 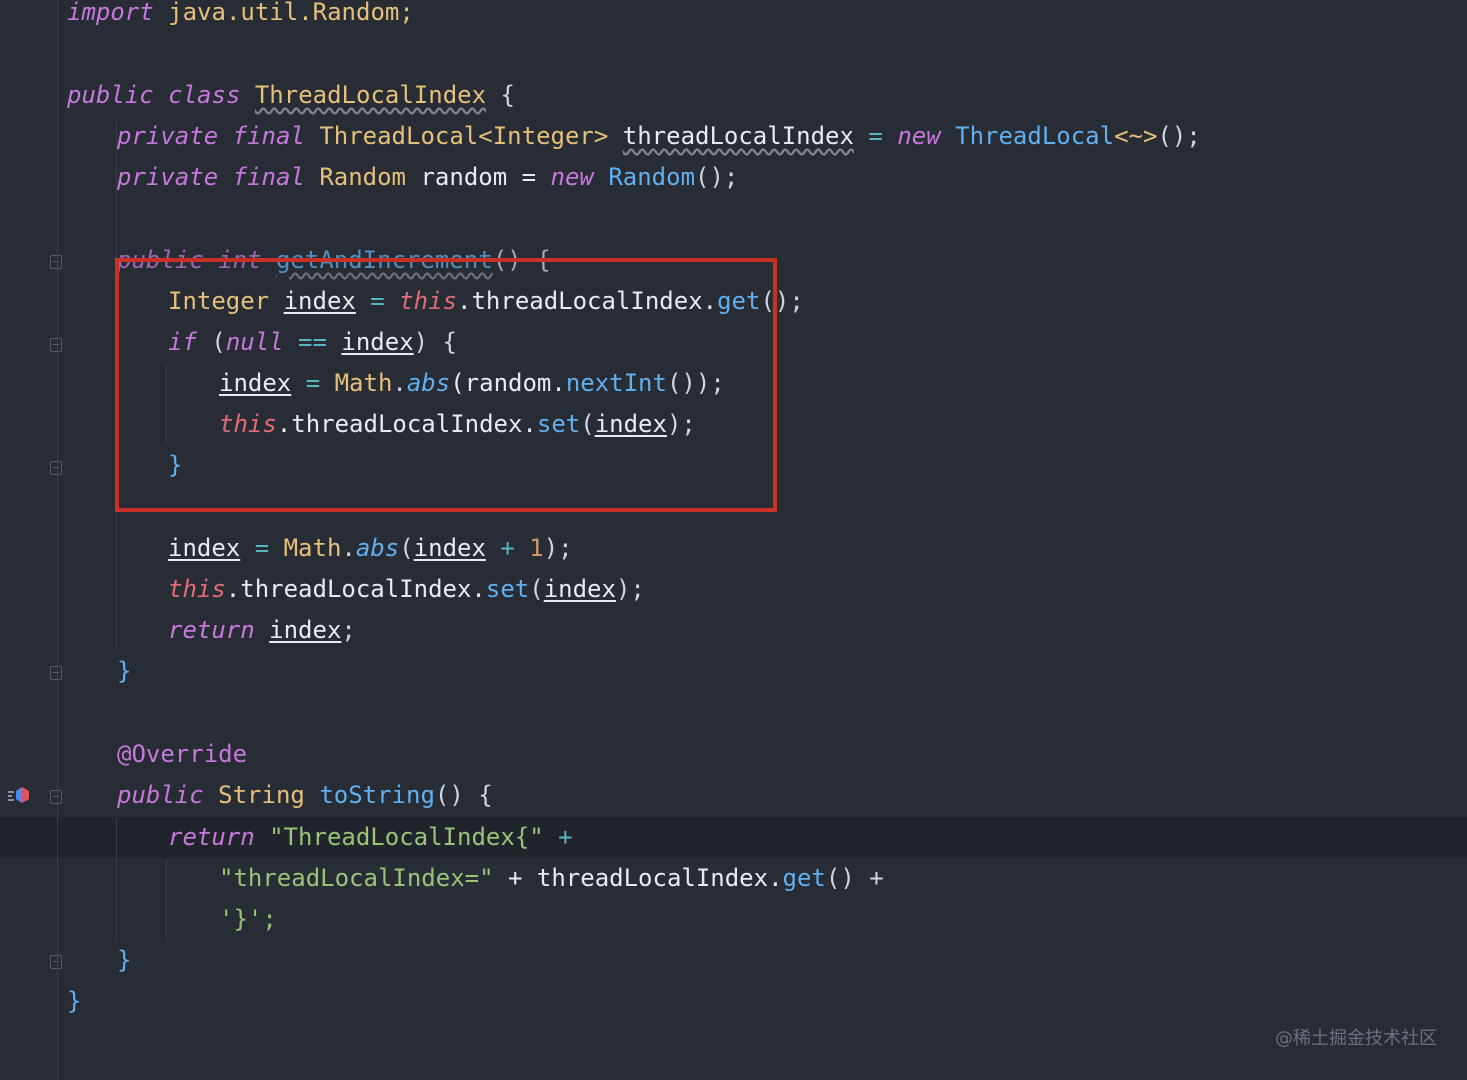 What do you see at coordinates (283, 13) in the screenshot?
I see `import-path: java.util.Random;` at bounding box center [283, 13].